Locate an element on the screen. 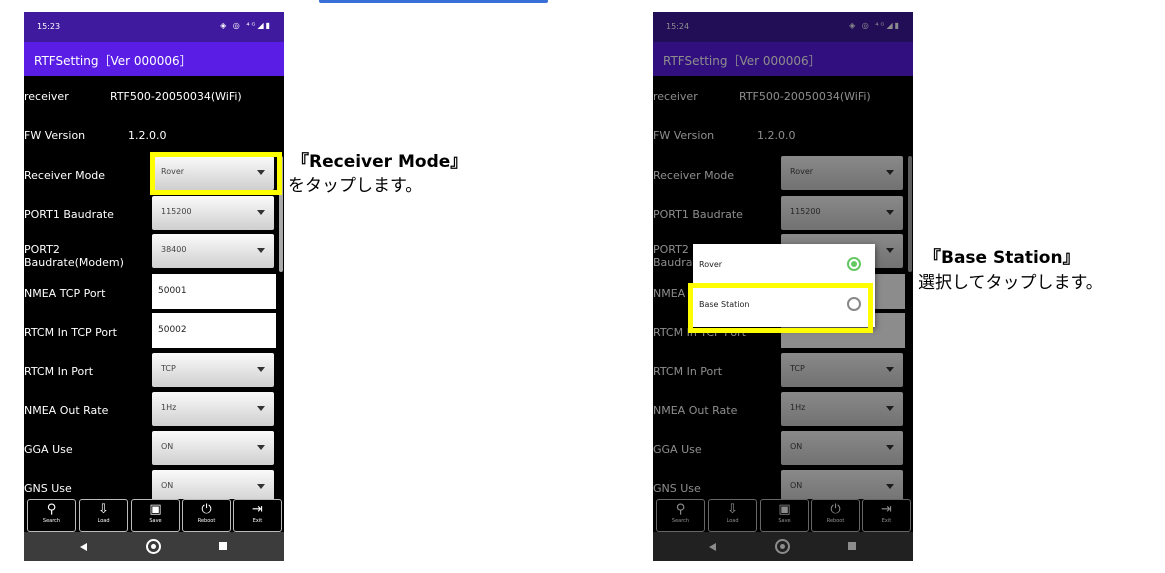 This screenshot has height=573, width=1165. rtcm-in-port-label: RTCM In Port is located at coordinates (59, 371).